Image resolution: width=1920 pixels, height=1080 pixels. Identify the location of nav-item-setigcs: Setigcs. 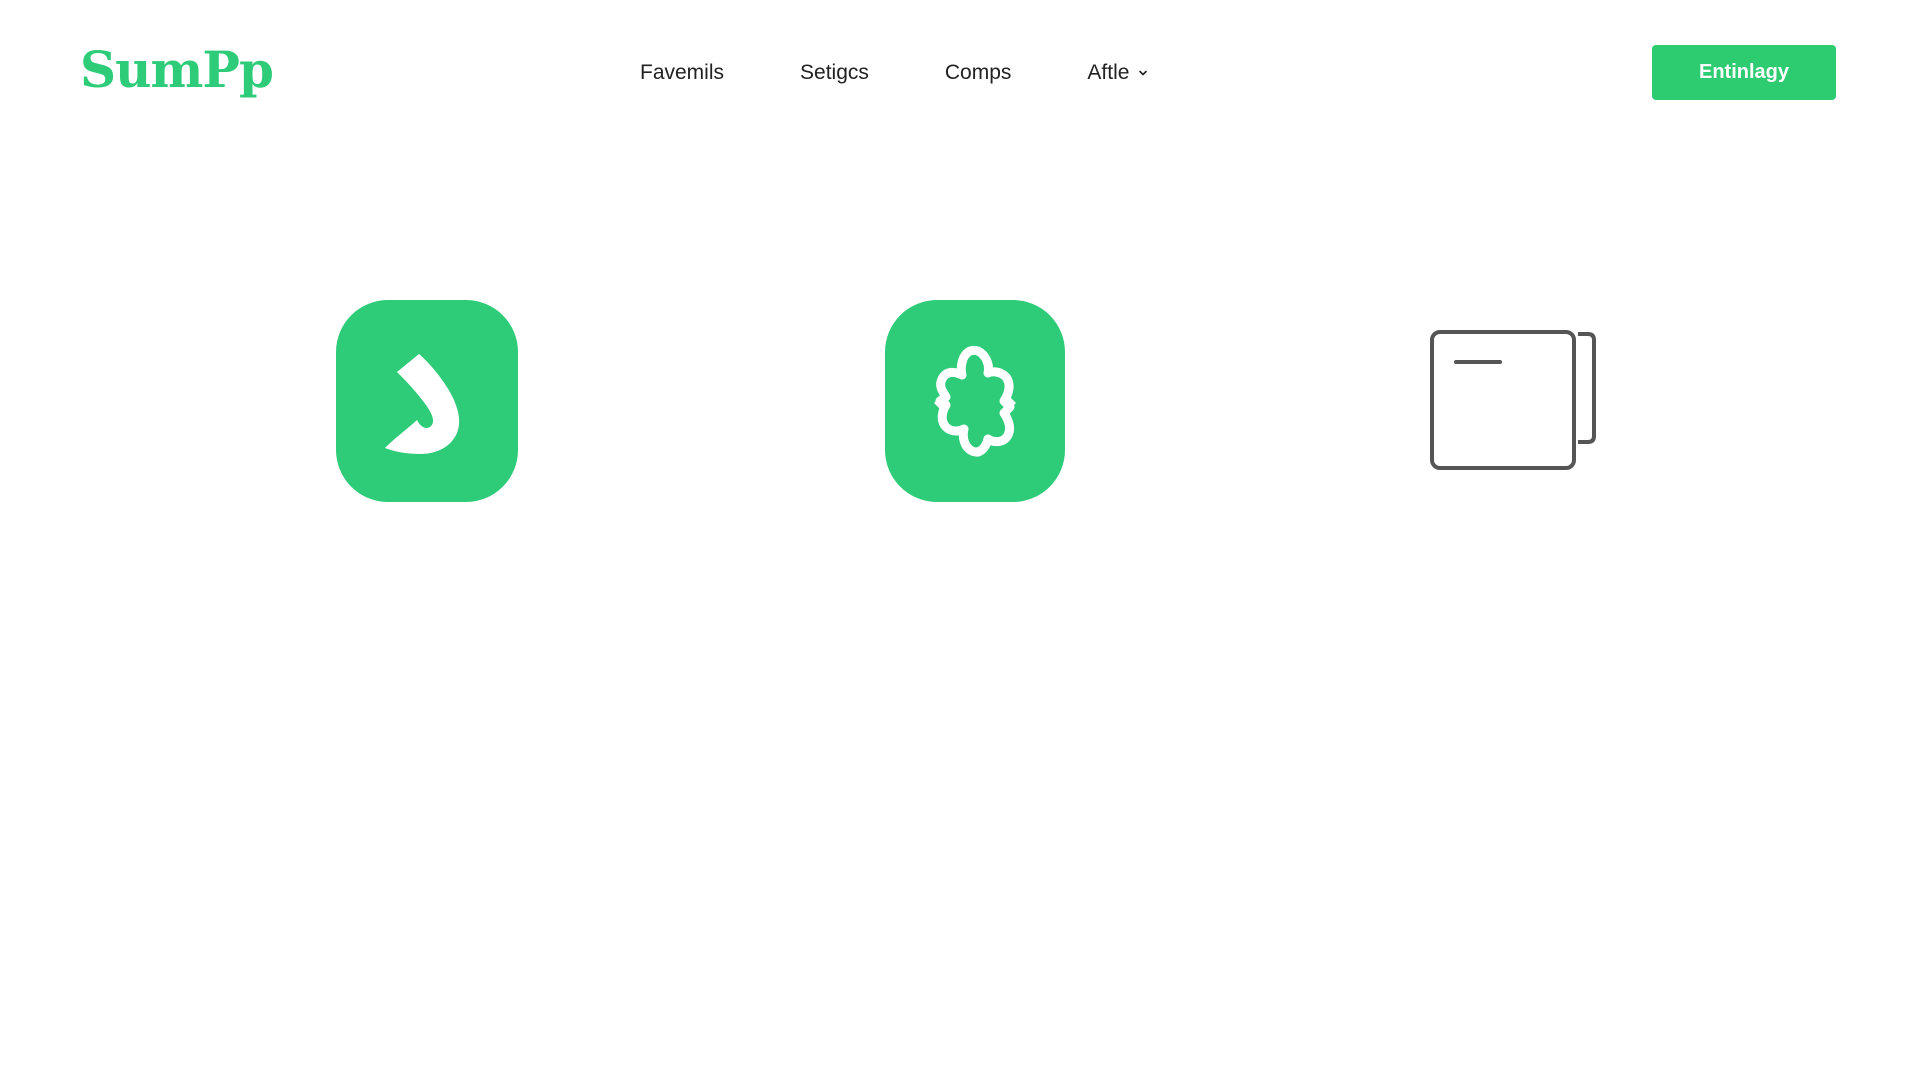
(834, 73).